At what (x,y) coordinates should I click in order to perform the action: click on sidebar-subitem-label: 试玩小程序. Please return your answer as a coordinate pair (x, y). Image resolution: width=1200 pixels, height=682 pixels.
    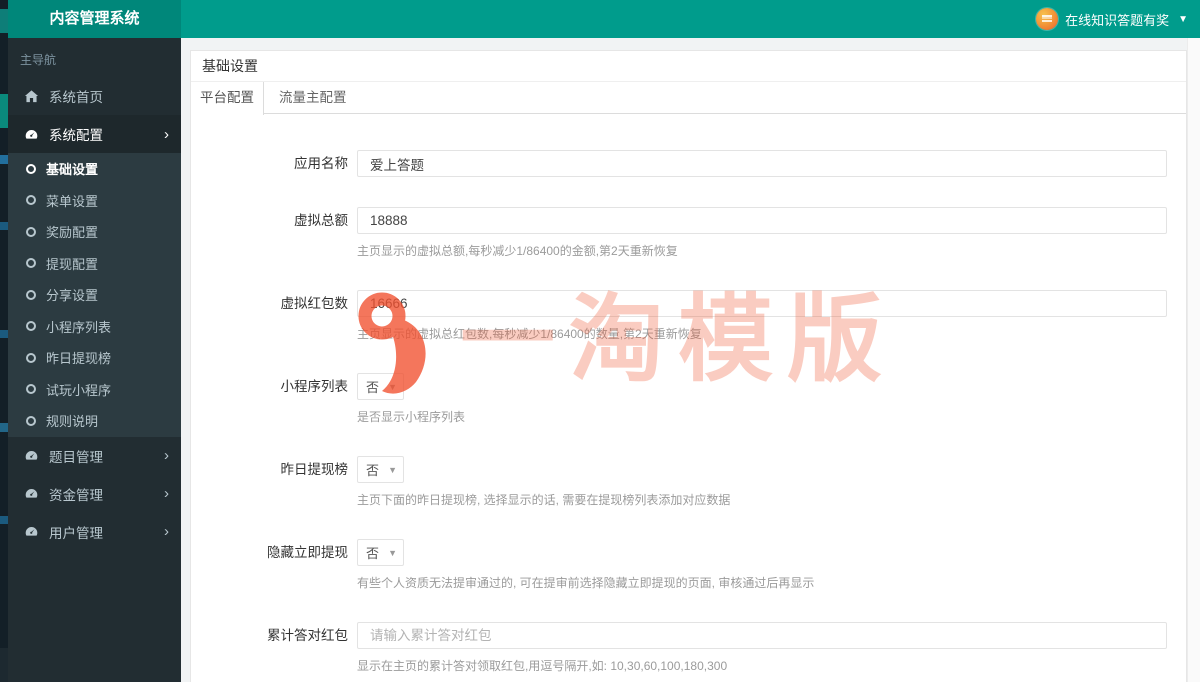
    Looking at the image, I should click on (79, 390).